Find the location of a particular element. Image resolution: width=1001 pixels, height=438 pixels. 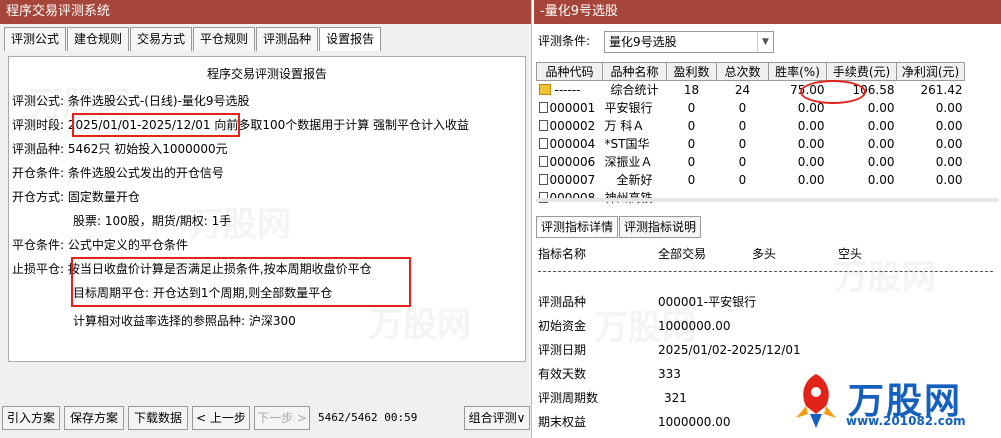

download-data-button: 下载数据 is located at coordinates (158, 418).